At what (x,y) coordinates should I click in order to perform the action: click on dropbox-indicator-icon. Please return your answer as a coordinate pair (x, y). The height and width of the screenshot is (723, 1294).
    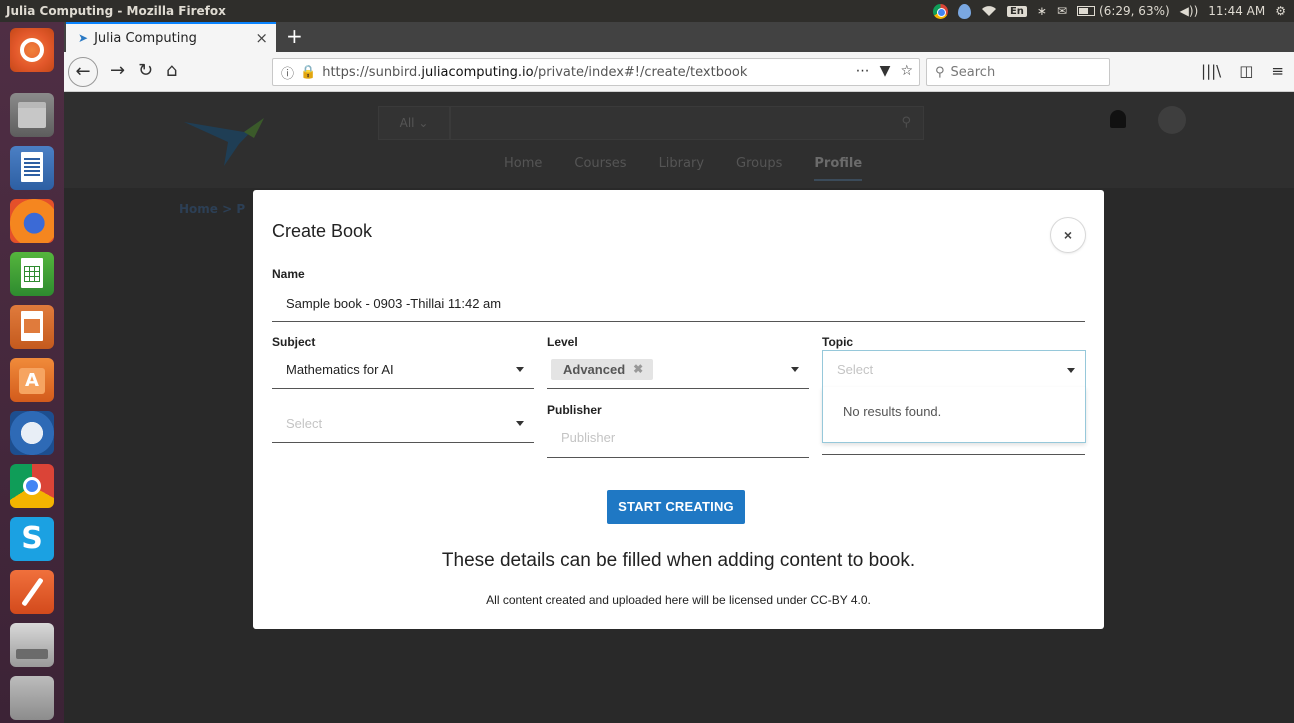
    Looking at the image, I should click on (964, 11).